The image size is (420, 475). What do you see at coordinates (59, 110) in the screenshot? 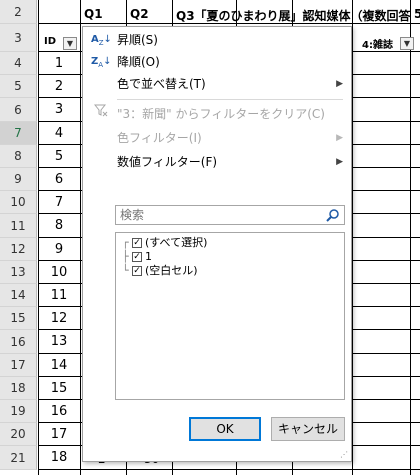
I see `id-cell: 3` at bounding box center [59, 110].